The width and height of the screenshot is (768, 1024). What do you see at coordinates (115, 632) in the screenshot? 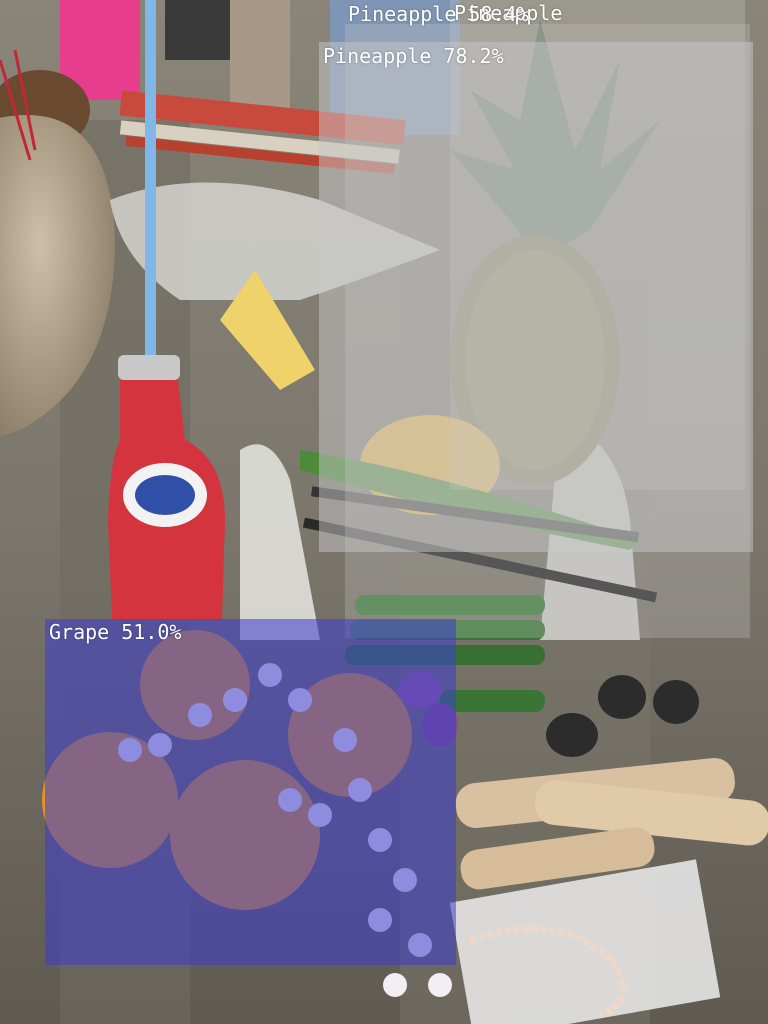
I see `detection-label-grape-1: Grape 51.0%` at bounding box center [115, 632].